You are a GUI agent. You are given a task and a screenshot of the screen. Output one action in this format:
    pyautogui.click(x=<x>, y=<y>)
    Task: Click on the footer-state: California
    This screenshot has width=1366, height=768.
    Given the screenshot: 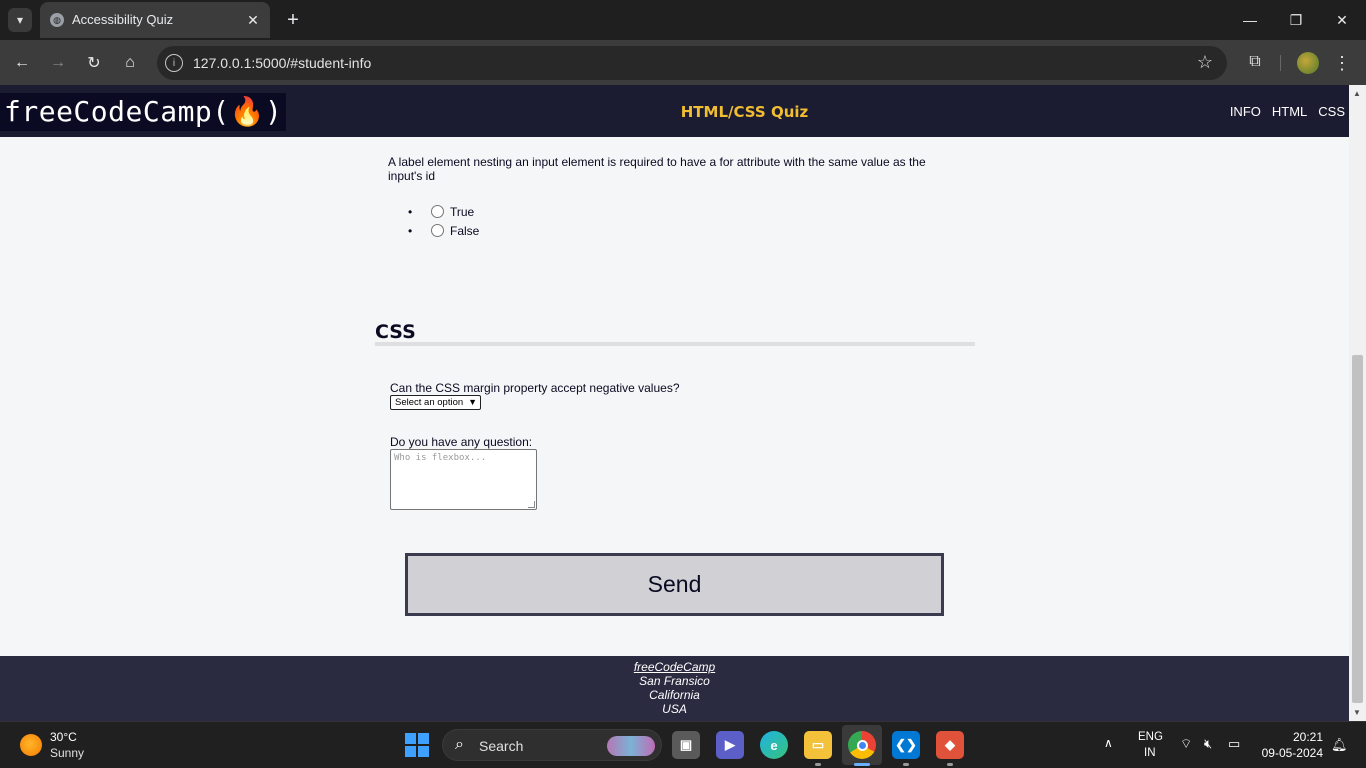 What is the action you would take?
    pyautogui.click(x=674, y=695)
    